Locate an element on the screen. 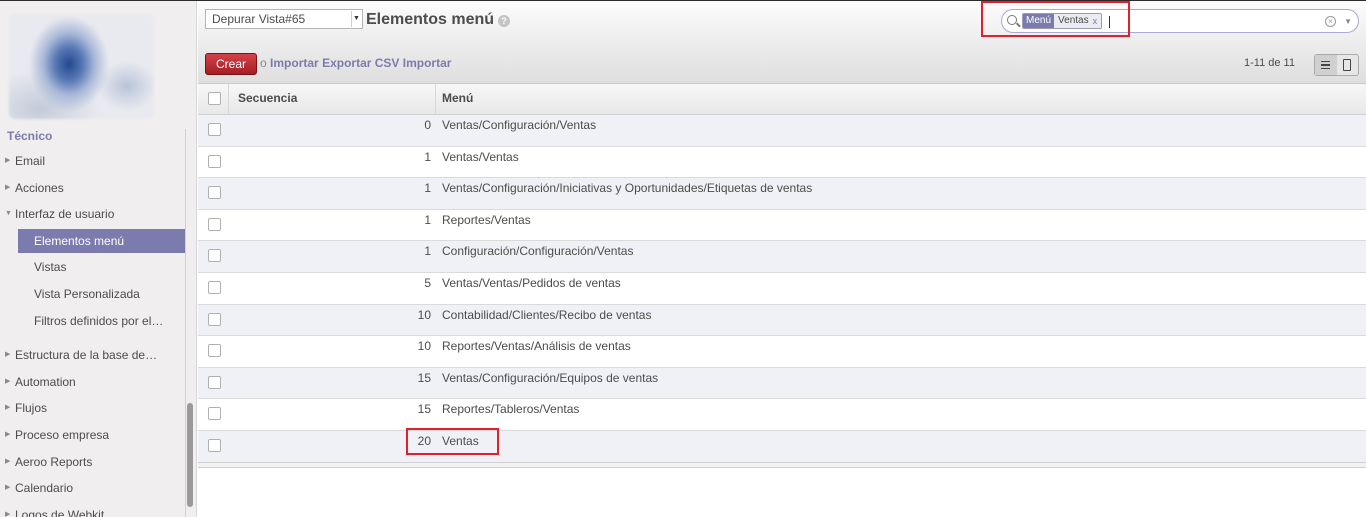  create-button: Crear is located at coordinates (231, 64).